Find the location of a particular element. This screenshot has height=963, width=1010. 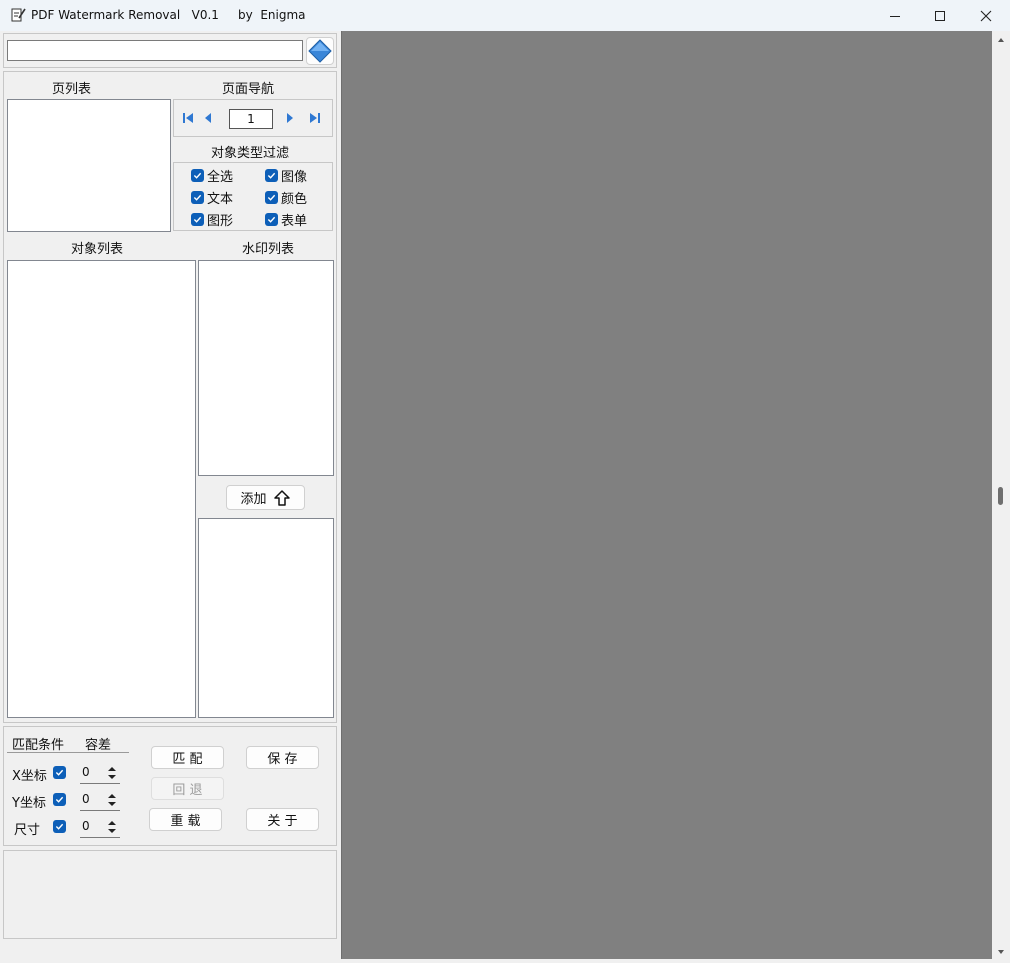

object-list-label: 对象列表 is located at coordinates (97, 249).